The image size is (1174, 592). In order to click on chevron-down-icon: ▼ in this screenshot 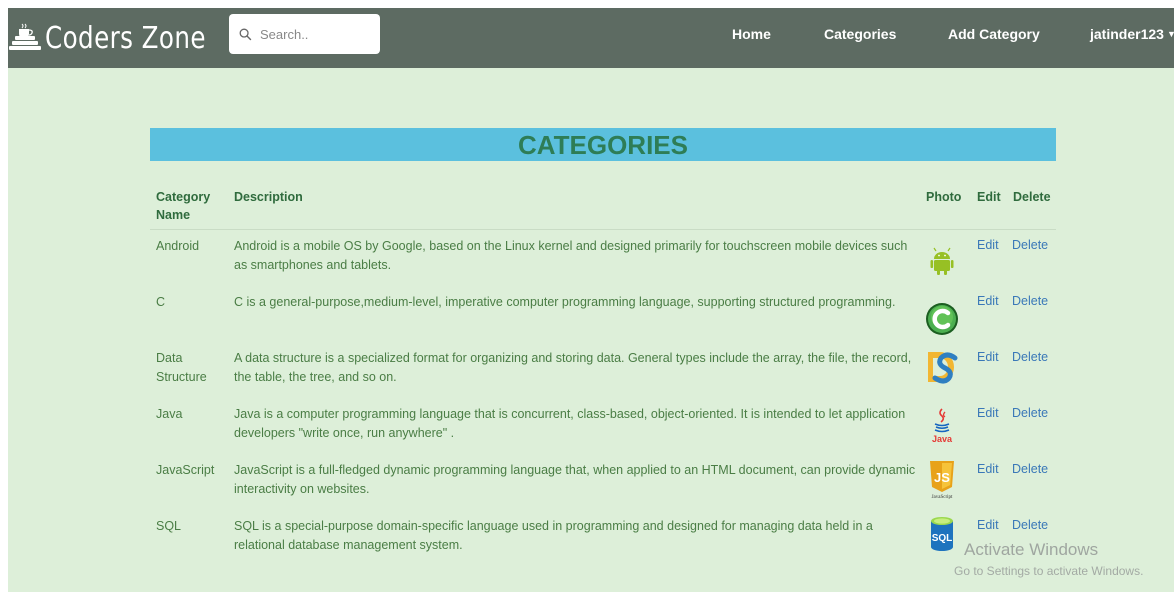, I will do `click(1170, 34)`.